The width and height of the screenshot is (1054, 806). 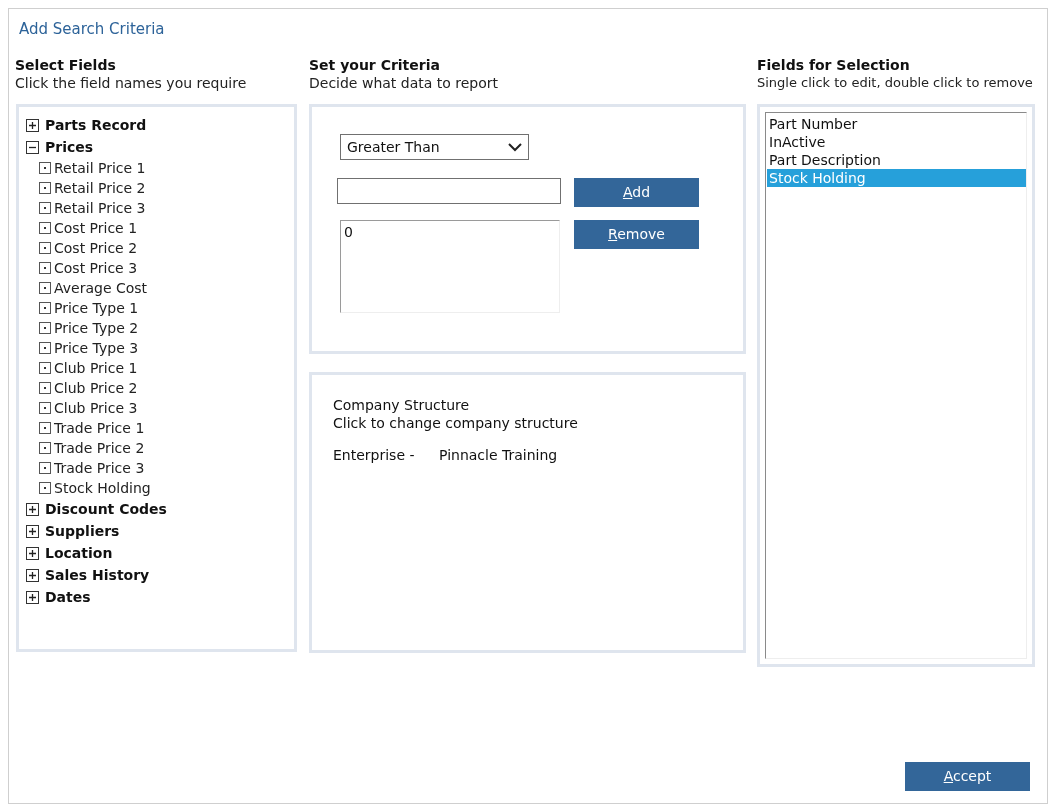 What do you see at coordinates (374, 455) in the screenshot?
I see `enterprise-label: Enterprise -` at bounding box center [374, 455].